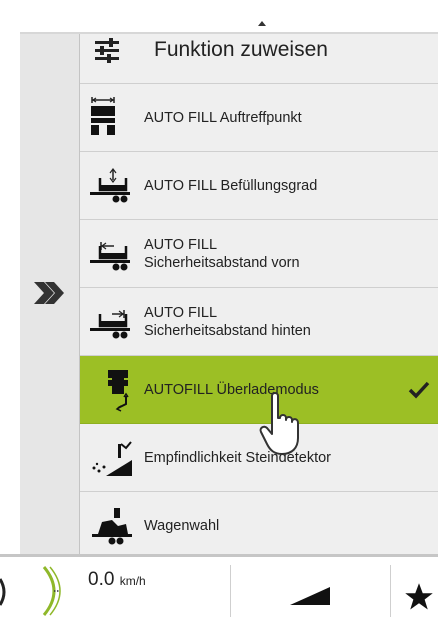 The width and height of the screenshot is (438, 620). I want to click on speed-readout: 0.0 km/h, so click(117, 580).